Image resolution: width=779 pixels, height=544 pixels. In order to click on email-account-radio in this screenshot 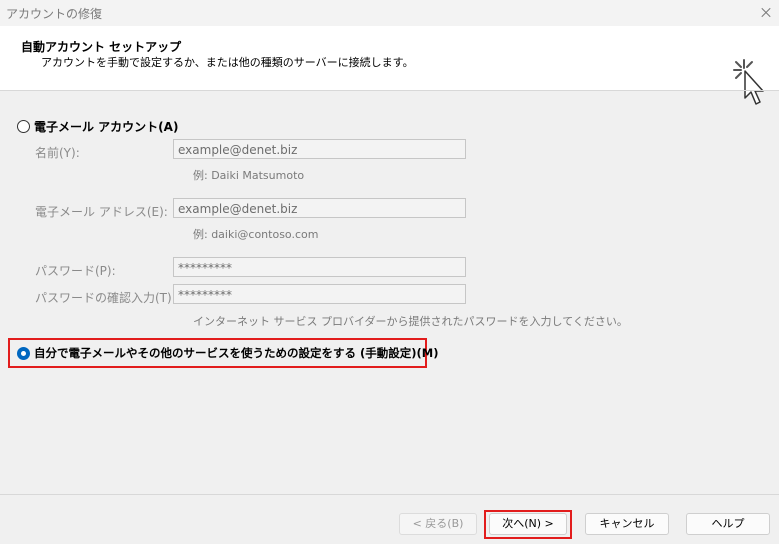, I will do `click(23, 126)`.